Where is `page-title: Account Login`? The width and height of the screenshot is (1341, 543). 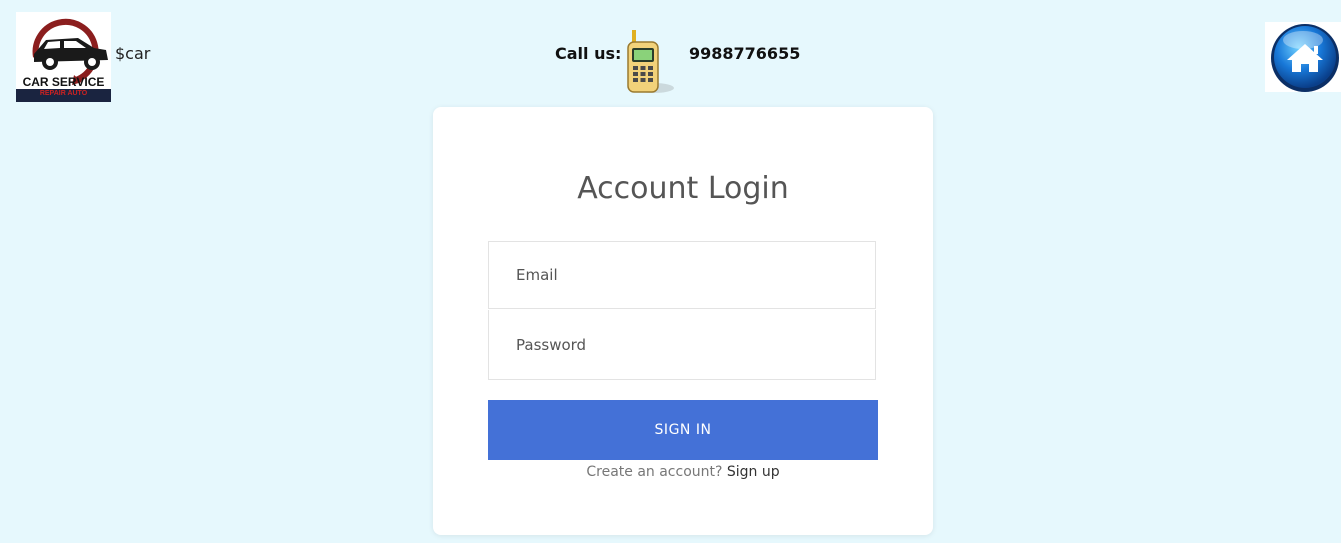
page-title: Account Login is located at coordinates (683, 188).